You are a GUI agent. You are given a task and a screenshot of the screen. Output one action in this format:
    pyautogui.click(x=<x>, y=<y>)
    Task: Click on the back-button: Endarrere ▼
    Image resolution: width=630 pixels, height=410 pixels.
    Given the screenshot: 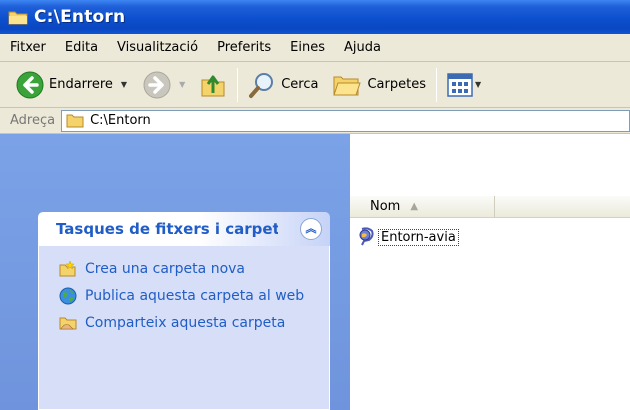 What is the action you would take?
    pyautogui.click(x=71, y=85)
    